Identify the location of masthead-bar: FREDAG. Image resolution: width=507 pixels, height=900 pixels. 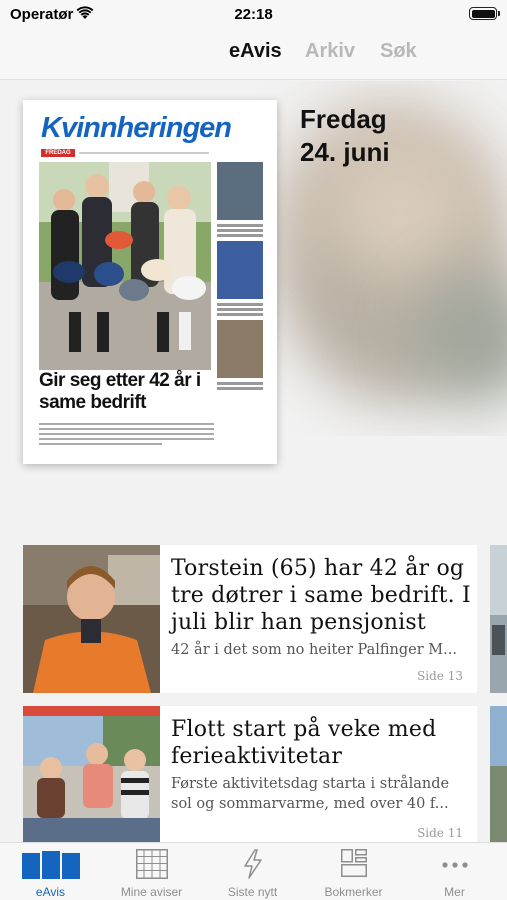
(125, 153).